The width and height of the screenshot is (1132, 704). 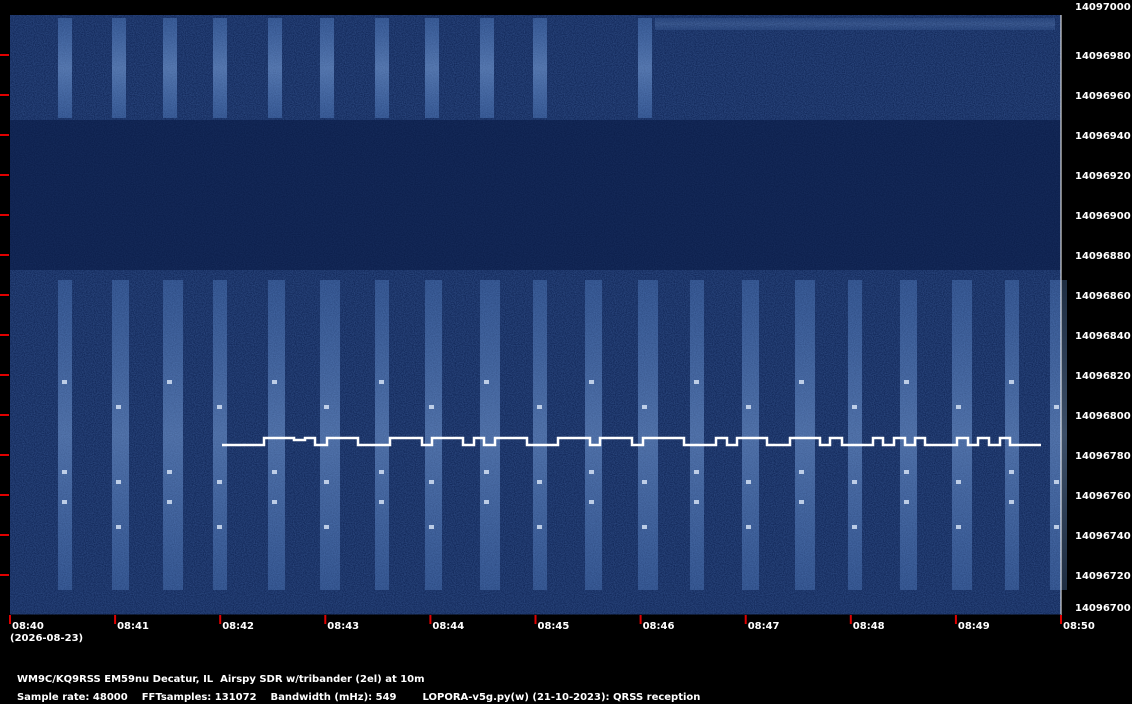 I want to click on x-tick-label: 08:46, so click(x=659, y=626).